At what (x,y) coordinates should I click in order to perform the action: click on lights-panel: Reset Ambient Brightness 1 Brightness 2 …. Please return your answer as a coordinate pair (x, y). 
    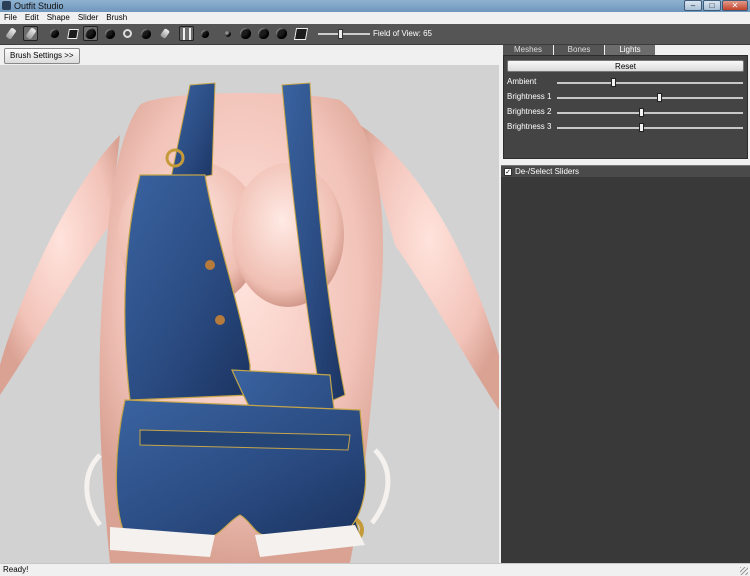
    Looking at the image, I should click on (625, 107).